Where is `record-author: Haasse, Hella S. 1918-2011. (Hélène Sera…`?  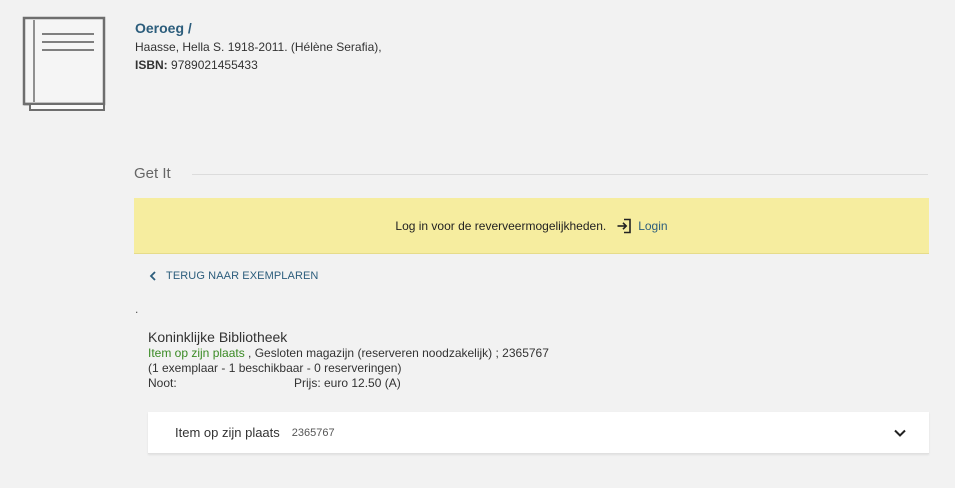 record-author: Haasse, Hella S. 1918-2011. (Hélène Sera… is located at coordinates (258, 47).